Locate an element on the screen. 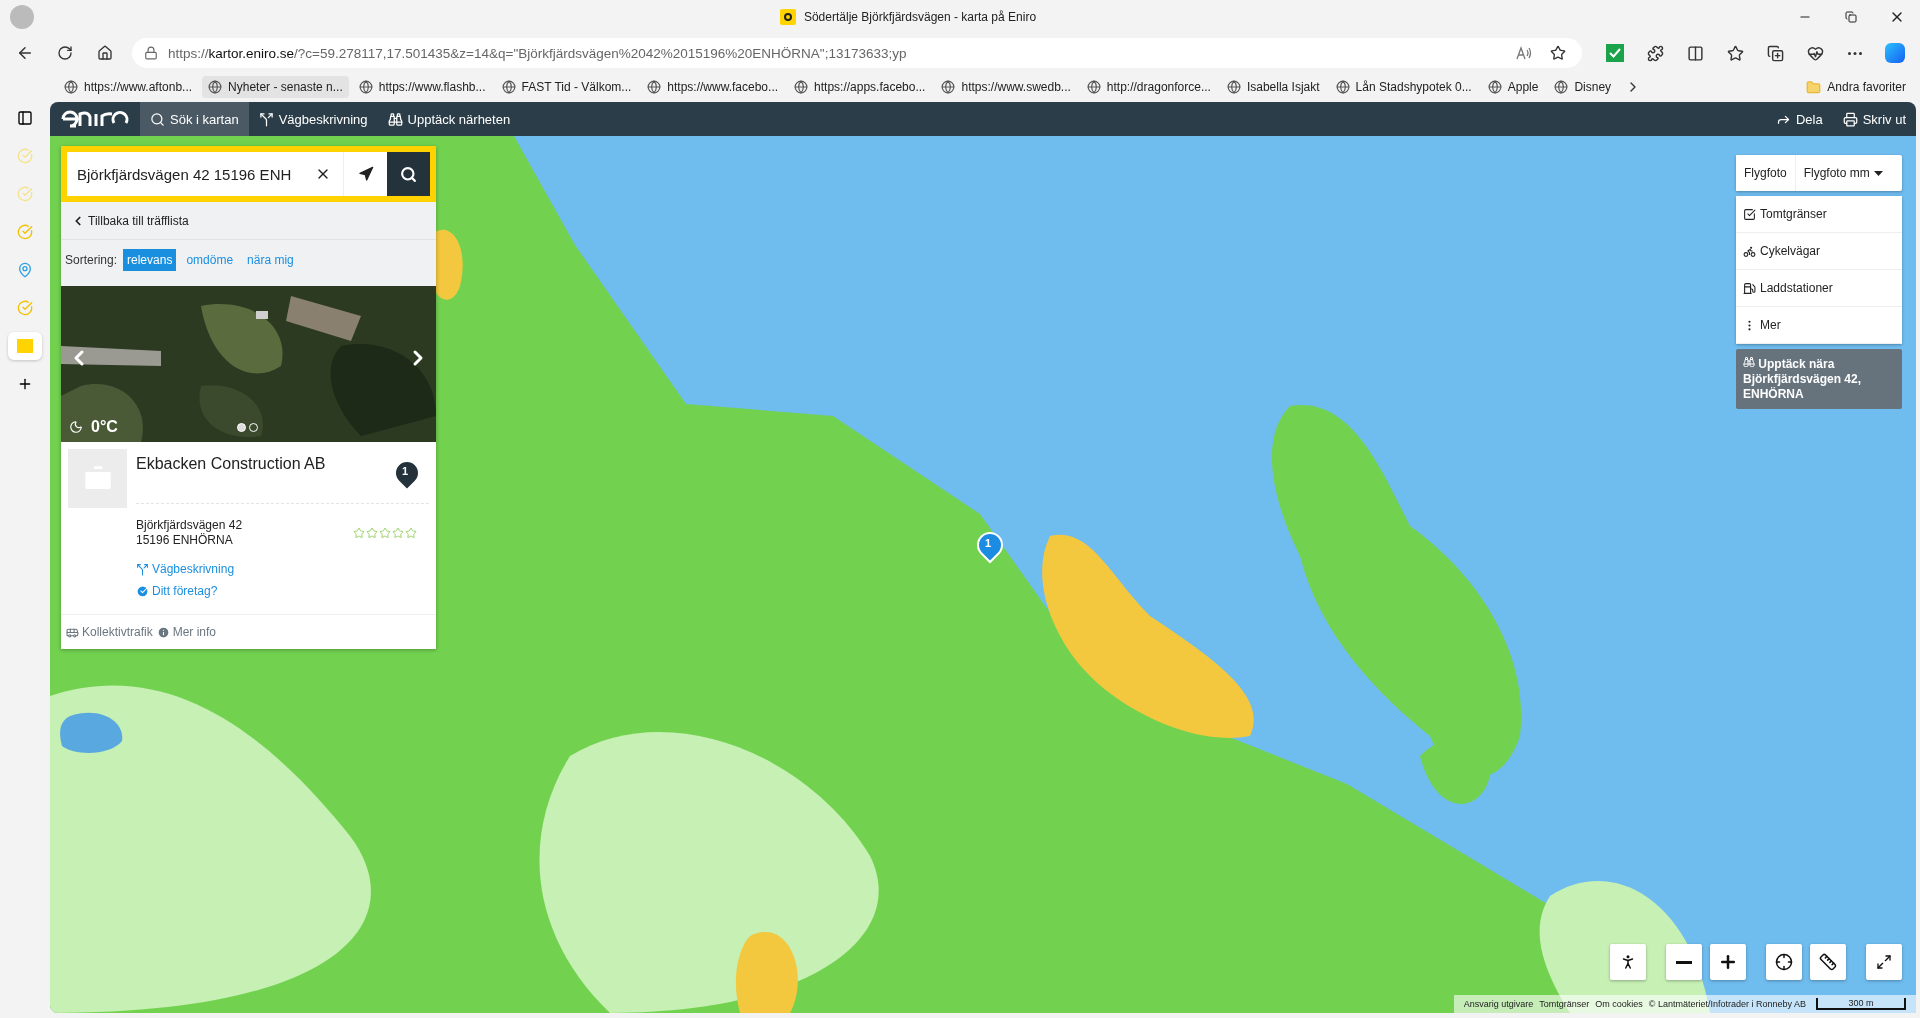 The image size is (1920, 1018). bookmark: Isabella Isjakt is located at coordinates (1273, 87).